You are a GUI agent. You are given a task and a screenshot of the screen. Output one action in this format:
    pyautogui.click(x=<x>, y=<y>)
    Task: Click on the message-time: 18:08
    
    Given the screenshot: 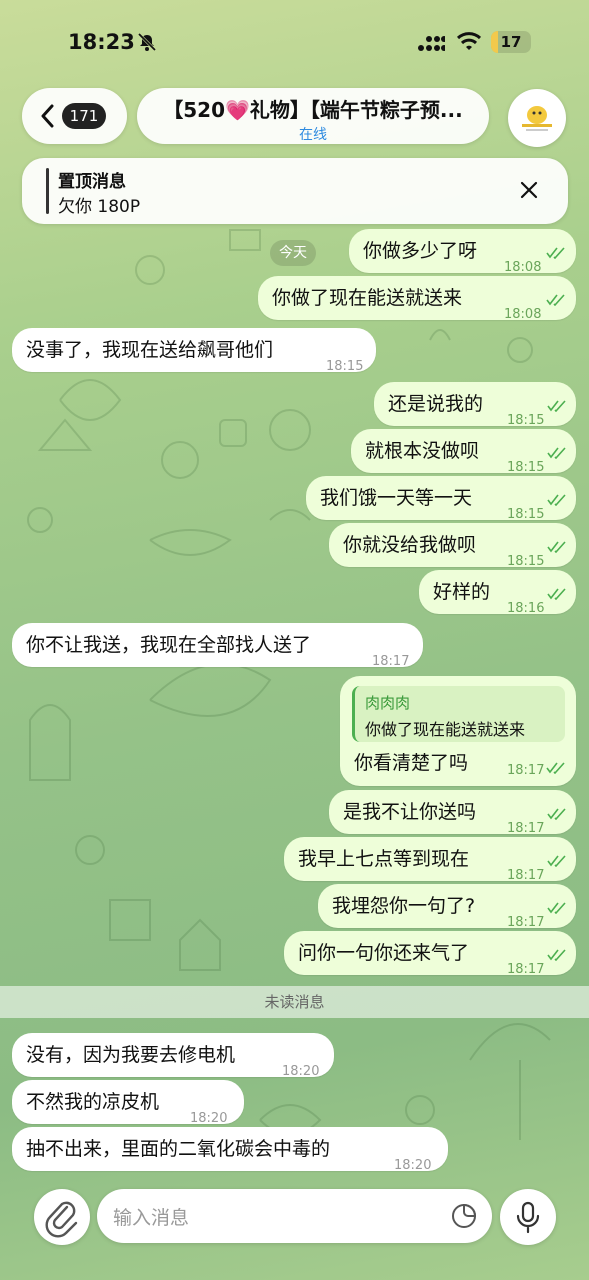 What is the action you would take?
    pyautogui.click(x=523, y=314)
    